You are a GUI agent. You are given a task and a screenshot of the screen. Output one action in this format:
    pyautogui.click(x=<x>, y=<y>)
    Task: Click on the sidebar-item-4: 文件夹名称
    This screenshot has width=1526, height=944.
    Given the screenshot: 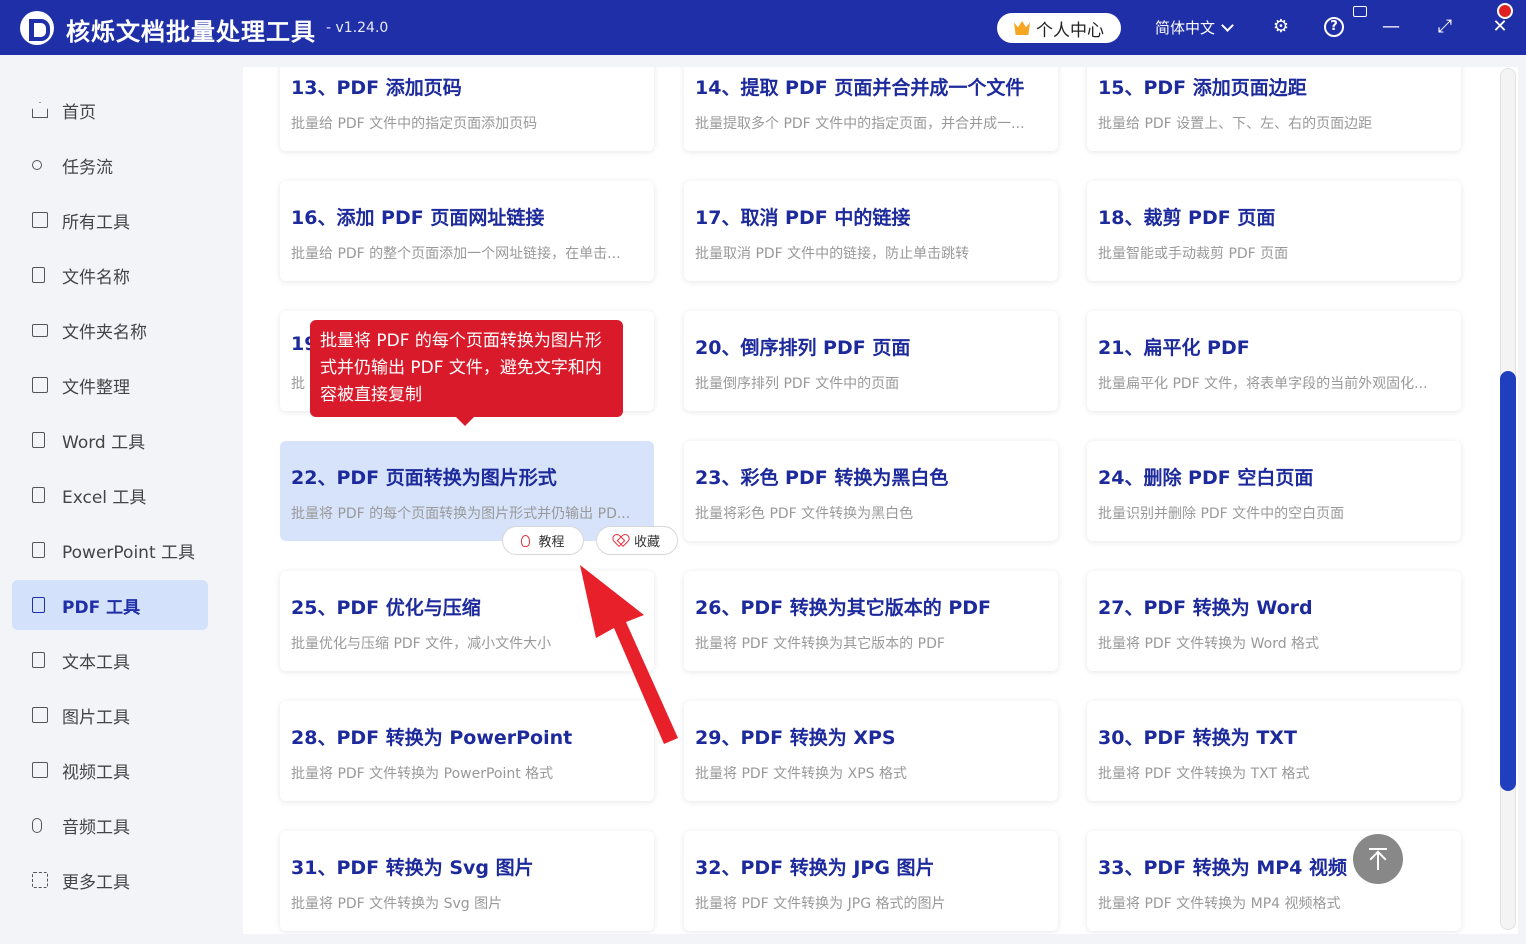 What is the action you would take?
    pyautogui.click(x=110, y=330)
    